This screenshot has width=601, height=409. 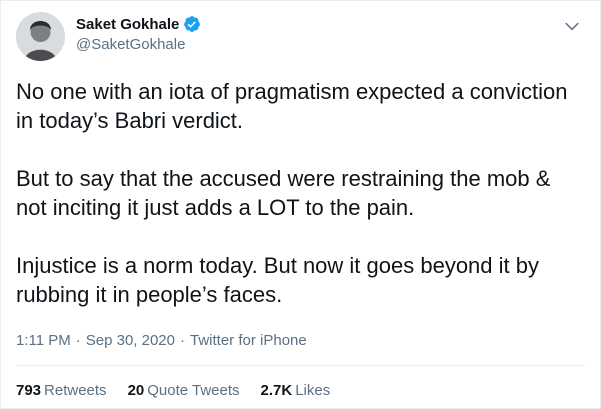 What do you see at coordinates (192, 24) in the screenshot?
I see `verified-badge-icon` at bounding box center [192, 24].